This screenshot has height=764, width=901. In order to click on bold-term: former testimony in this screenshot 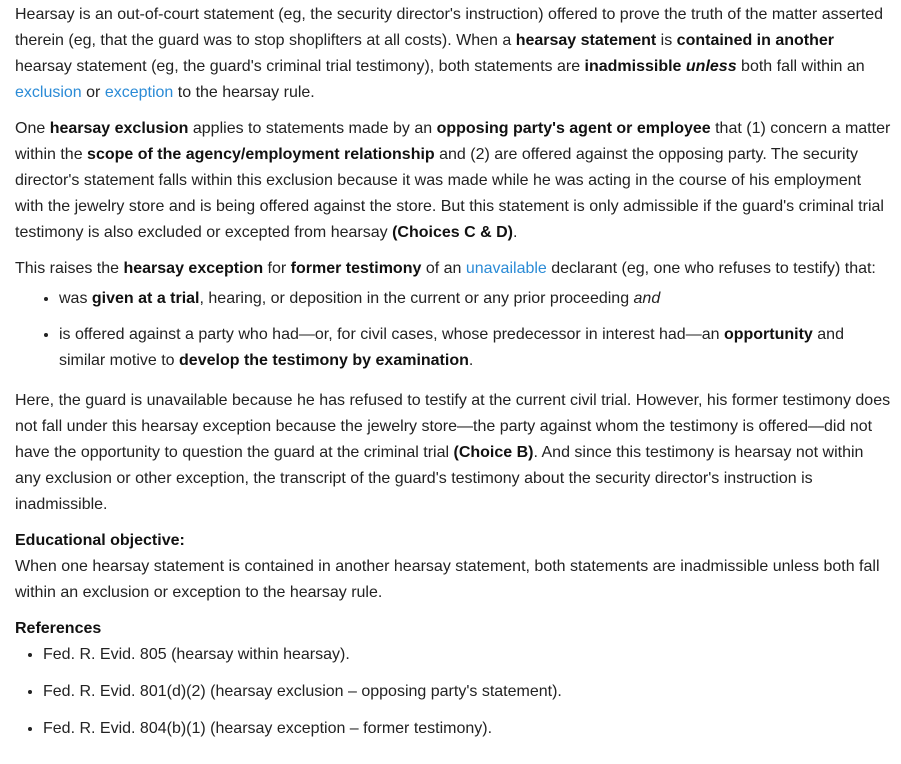, I will do `click(356, 268)`.